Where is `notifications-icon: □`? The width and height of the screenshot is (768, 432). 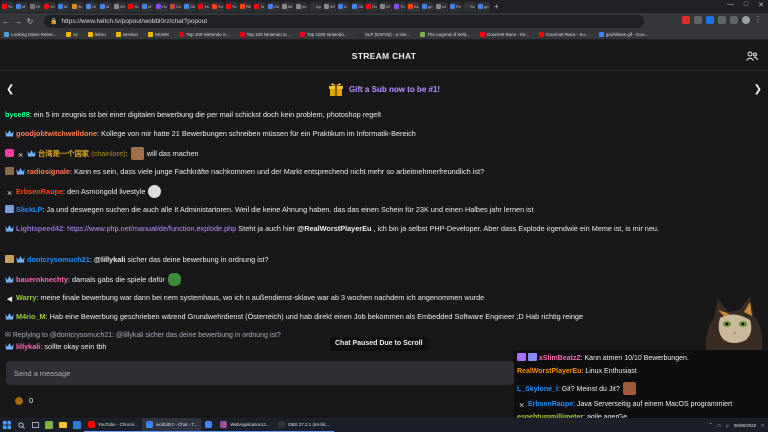 notifications-icon: □ is located at coordinates (762, 425).